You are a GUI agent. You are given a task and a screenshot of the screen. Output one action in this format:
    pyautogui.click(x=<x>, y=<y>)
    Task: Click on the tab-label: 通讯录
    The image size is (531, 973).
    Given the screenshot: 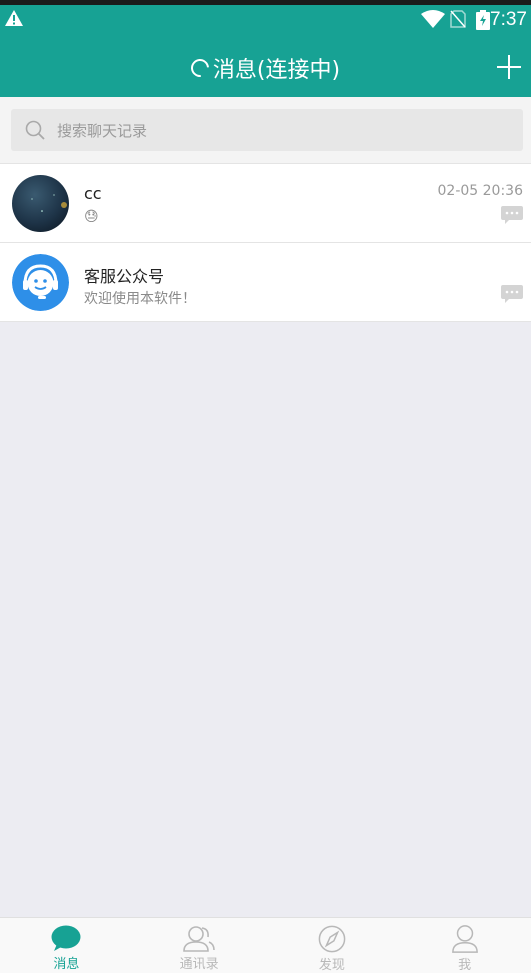 What is the action you would take?
    pyautogui.click(x=199, y=964)
    